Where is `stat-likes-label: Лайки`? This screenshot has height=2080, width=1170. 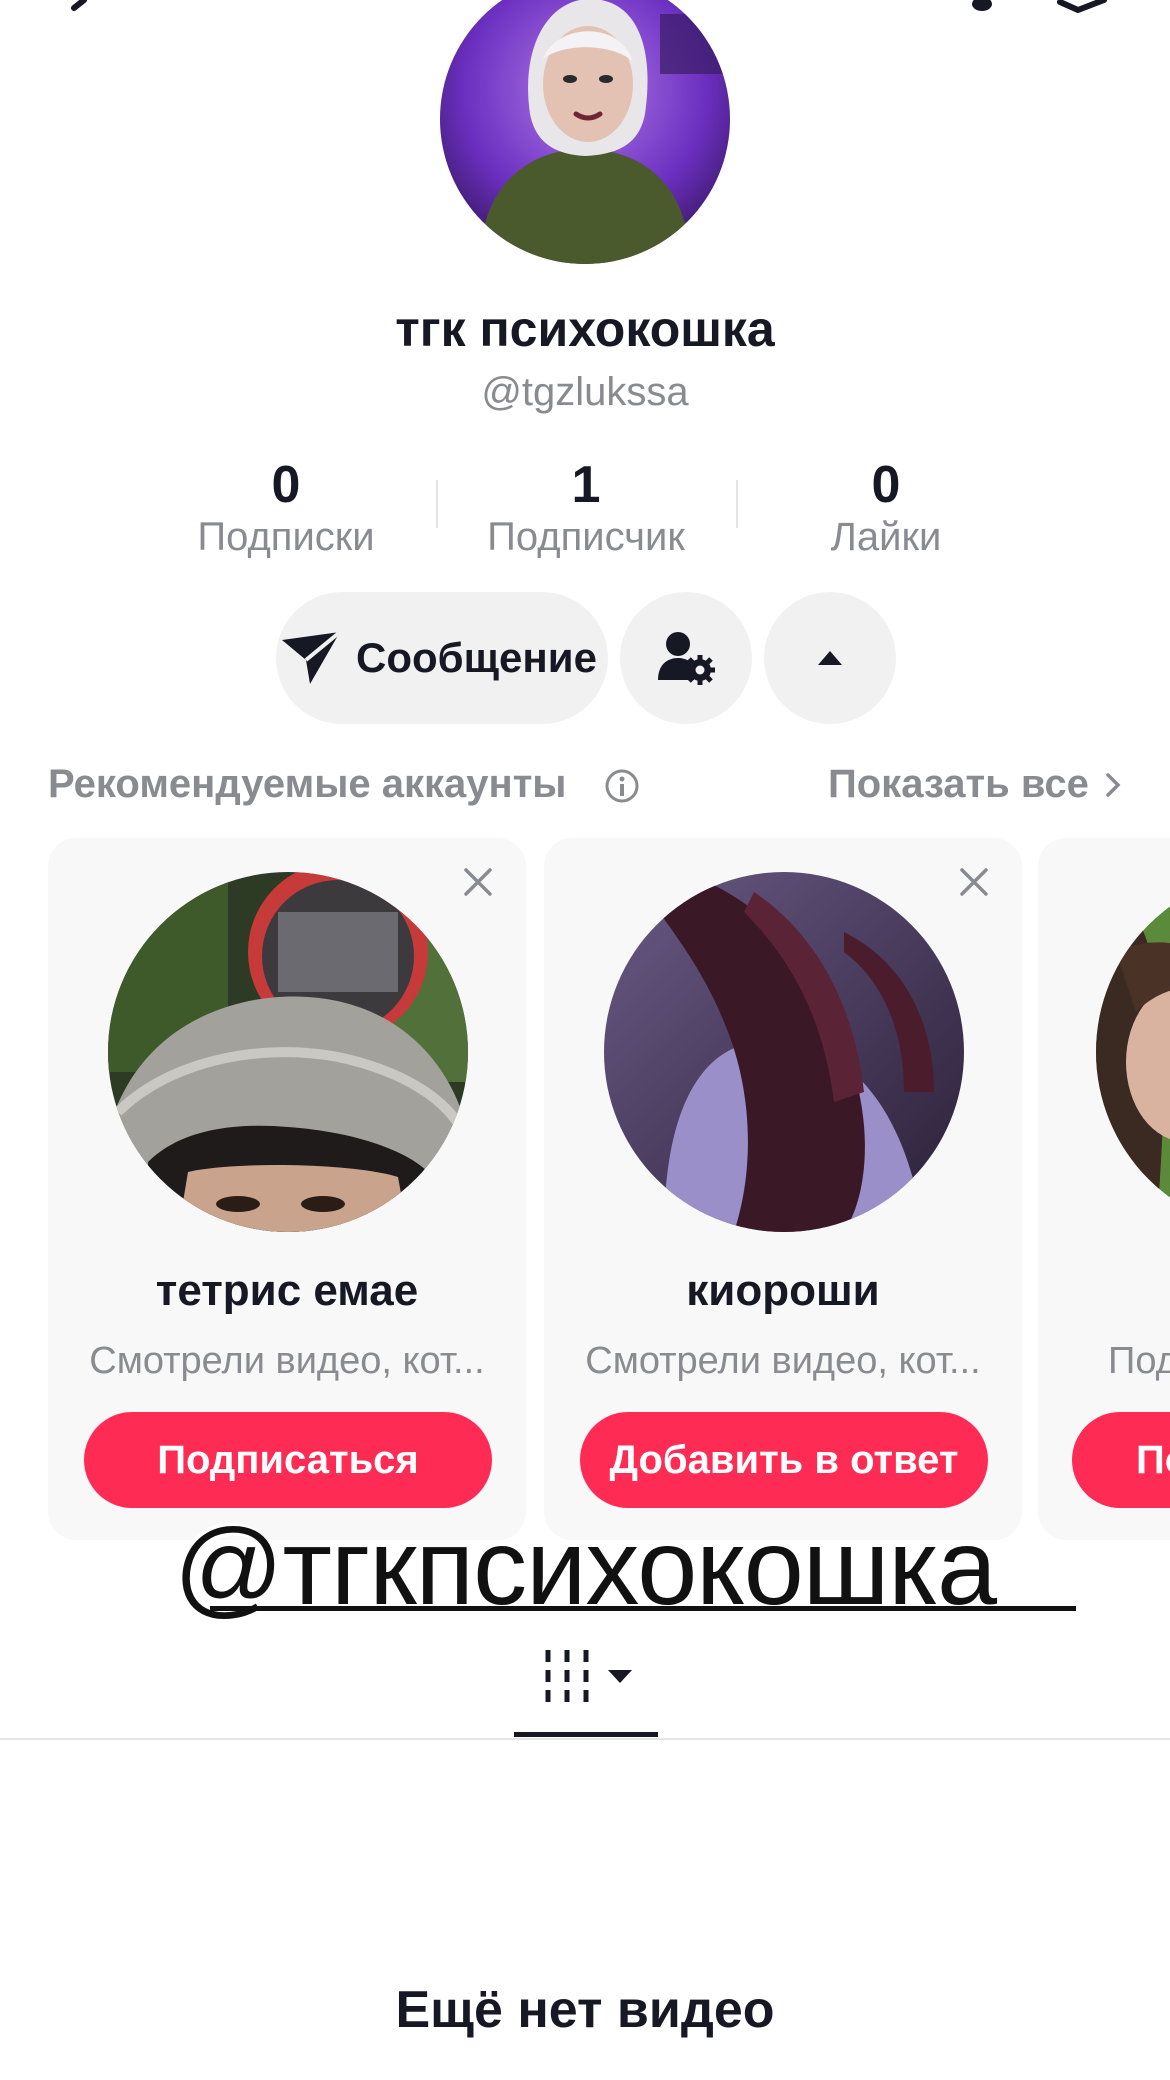 stat-likes-label: Лайки is located at coordinates (886, 537).